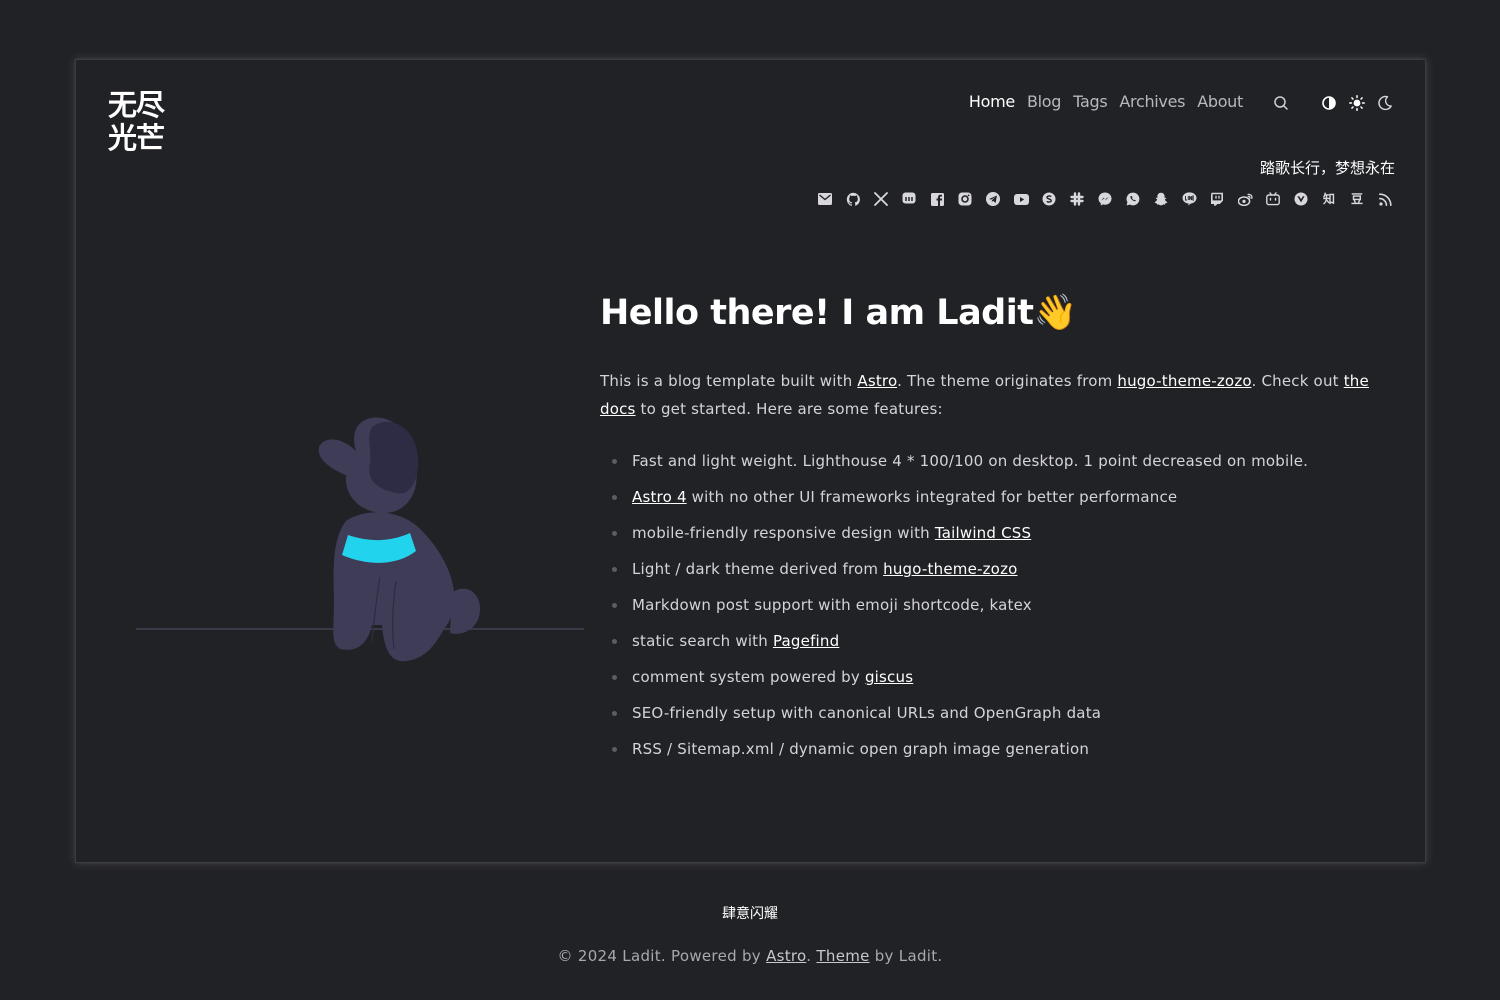  What do you see at coordinates (1385, 103) in the screenshot?
I see `moon-icon` at bounding box center [1385, 103].